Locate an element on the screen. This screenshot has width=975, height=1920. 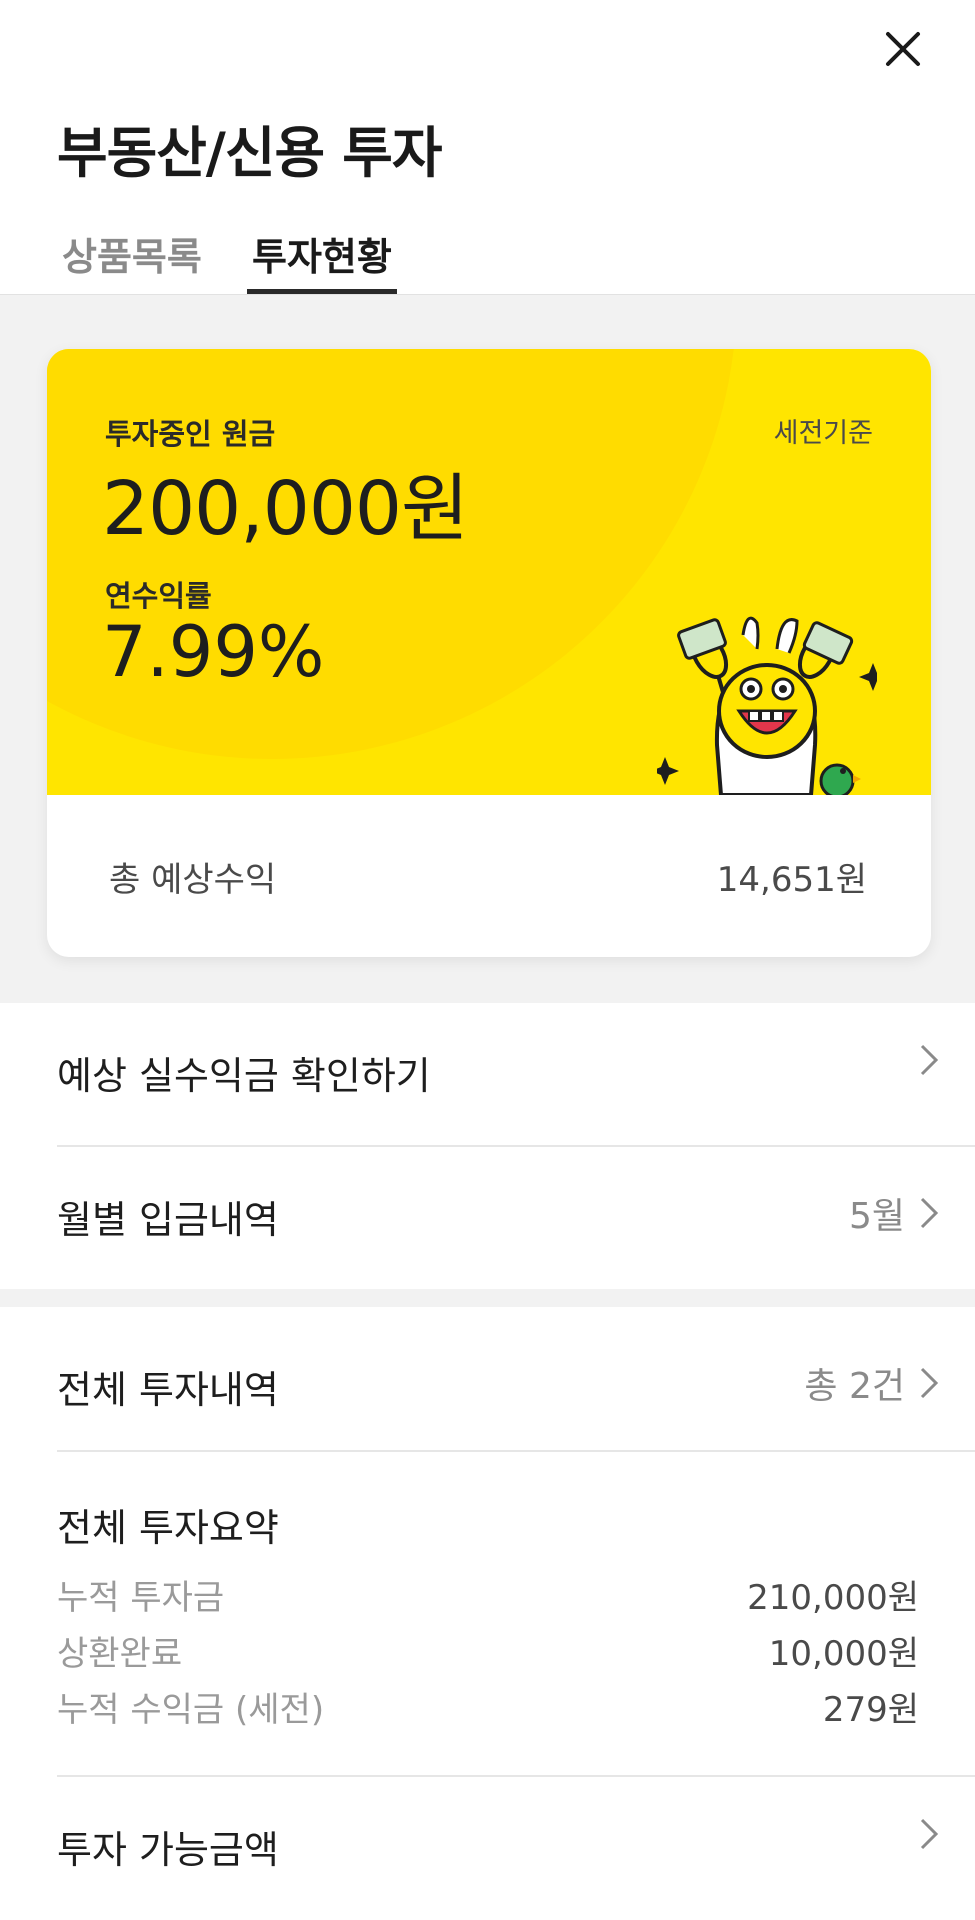
tab-products: 상품목록 is located at coordinates (132, 253).